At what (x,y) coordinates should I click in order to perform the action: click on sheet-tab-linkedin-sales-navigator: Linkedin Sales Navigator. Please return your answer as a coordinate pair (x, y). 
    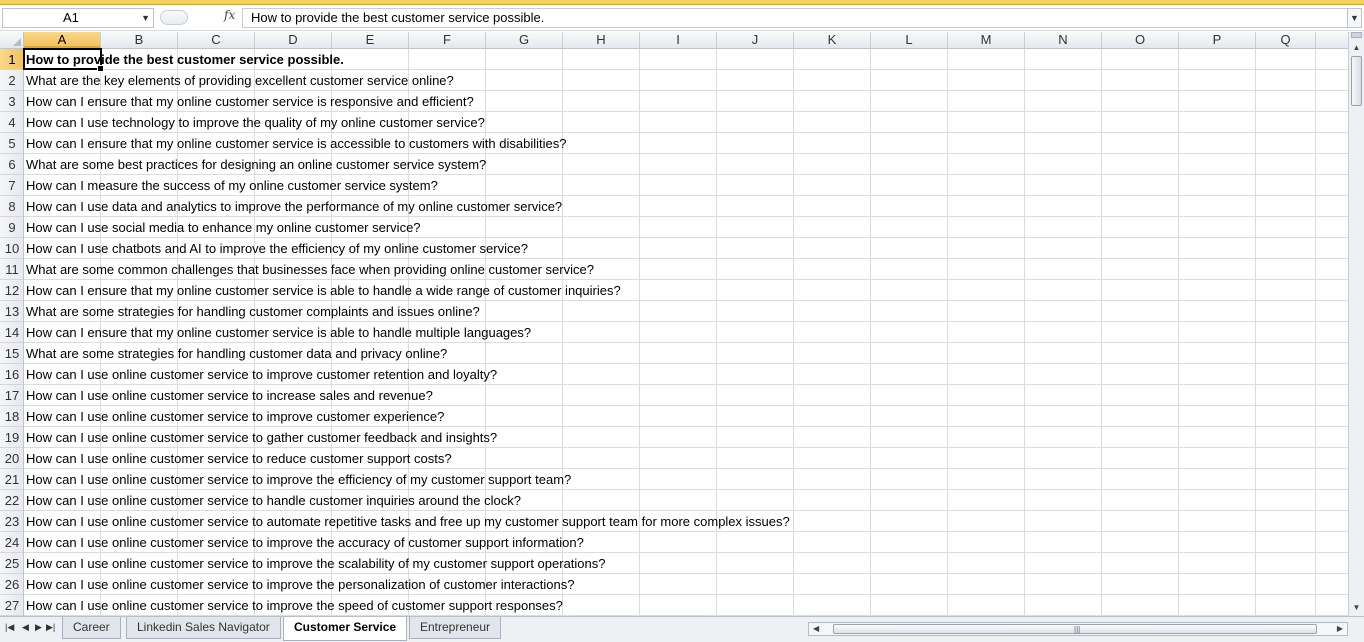
    Looking at the image, I should click on (203, 628).